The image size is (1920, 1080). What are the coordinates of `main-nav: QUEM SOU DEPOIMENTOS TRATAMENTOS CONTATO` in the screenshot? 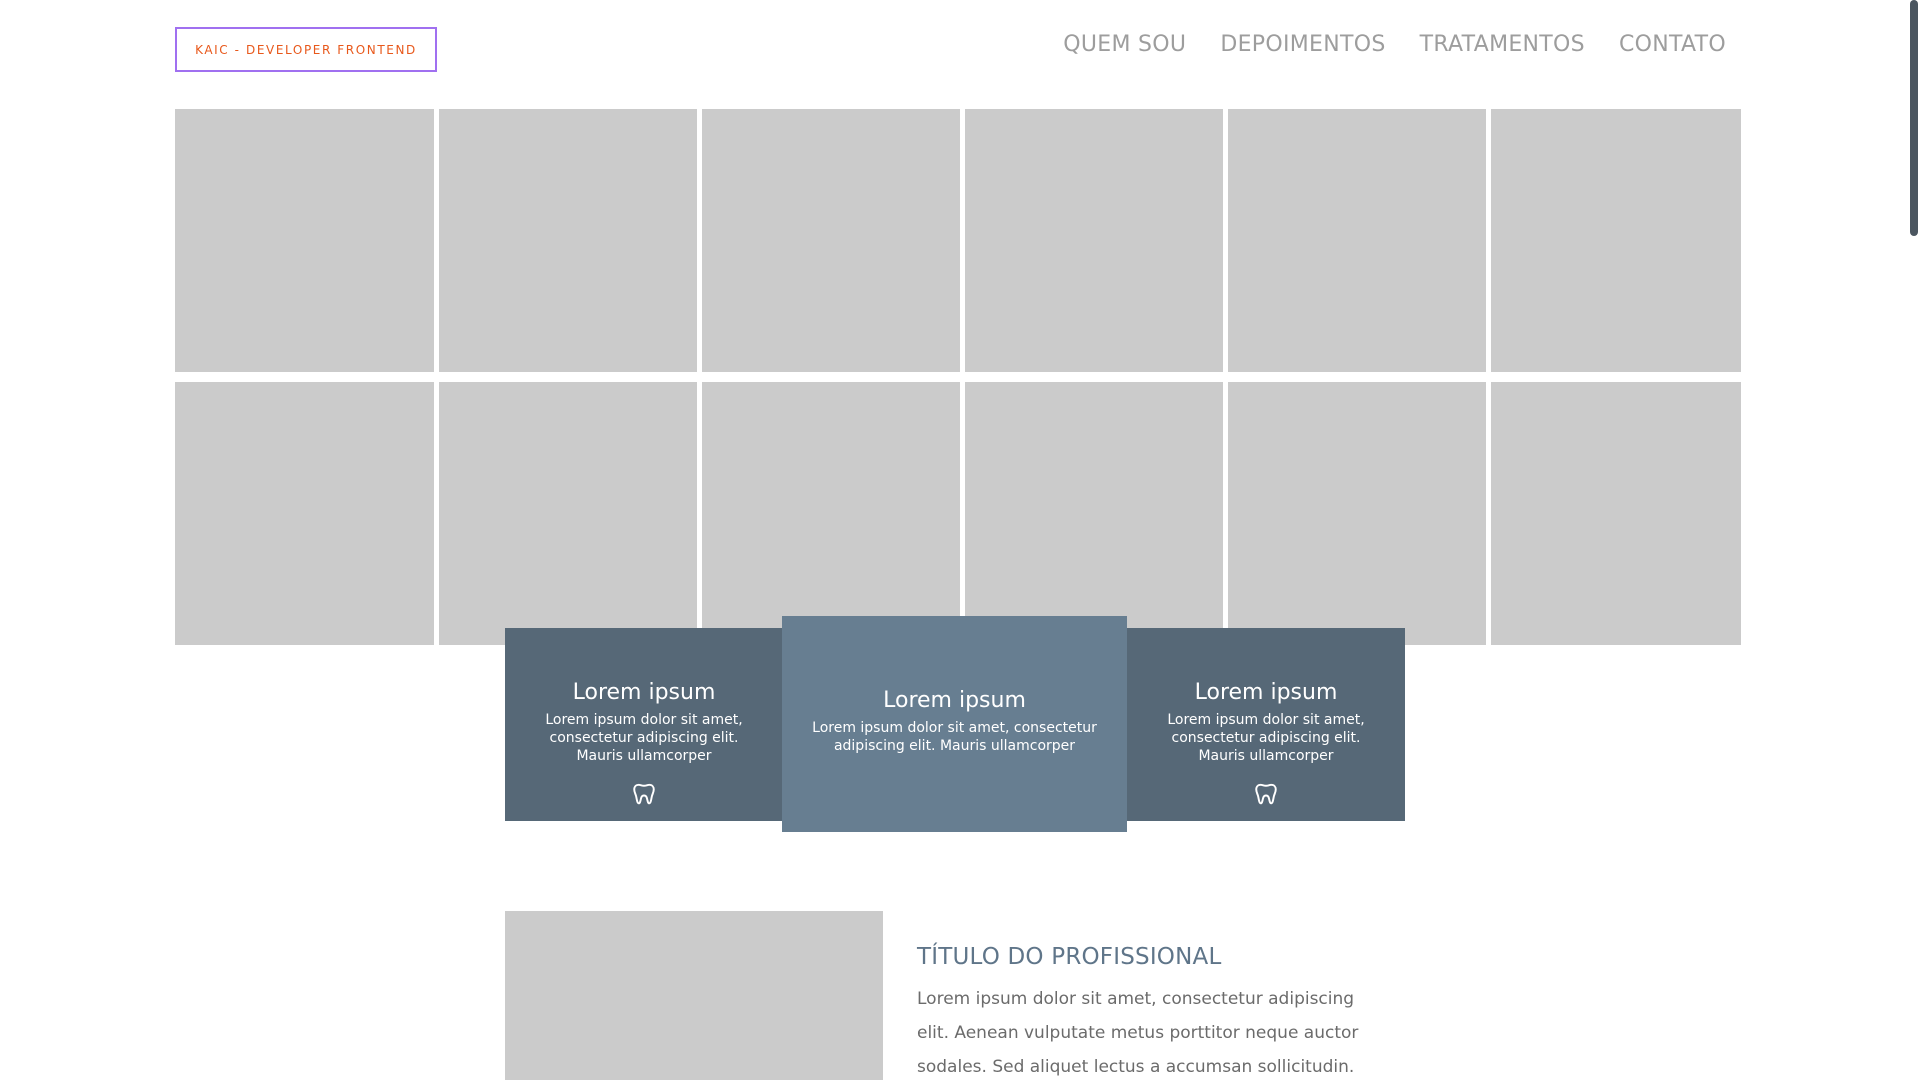 It's located at (1394, 44).